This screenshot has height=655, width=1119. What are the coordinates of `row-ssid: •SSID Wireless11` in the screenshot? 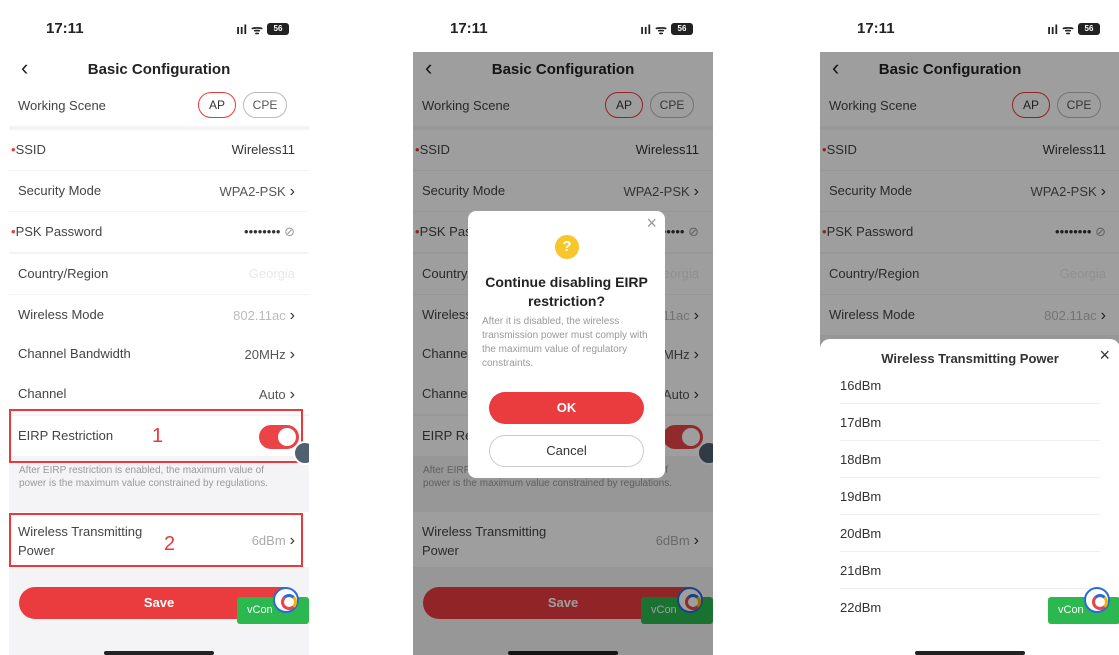 It's located at (159, 150).